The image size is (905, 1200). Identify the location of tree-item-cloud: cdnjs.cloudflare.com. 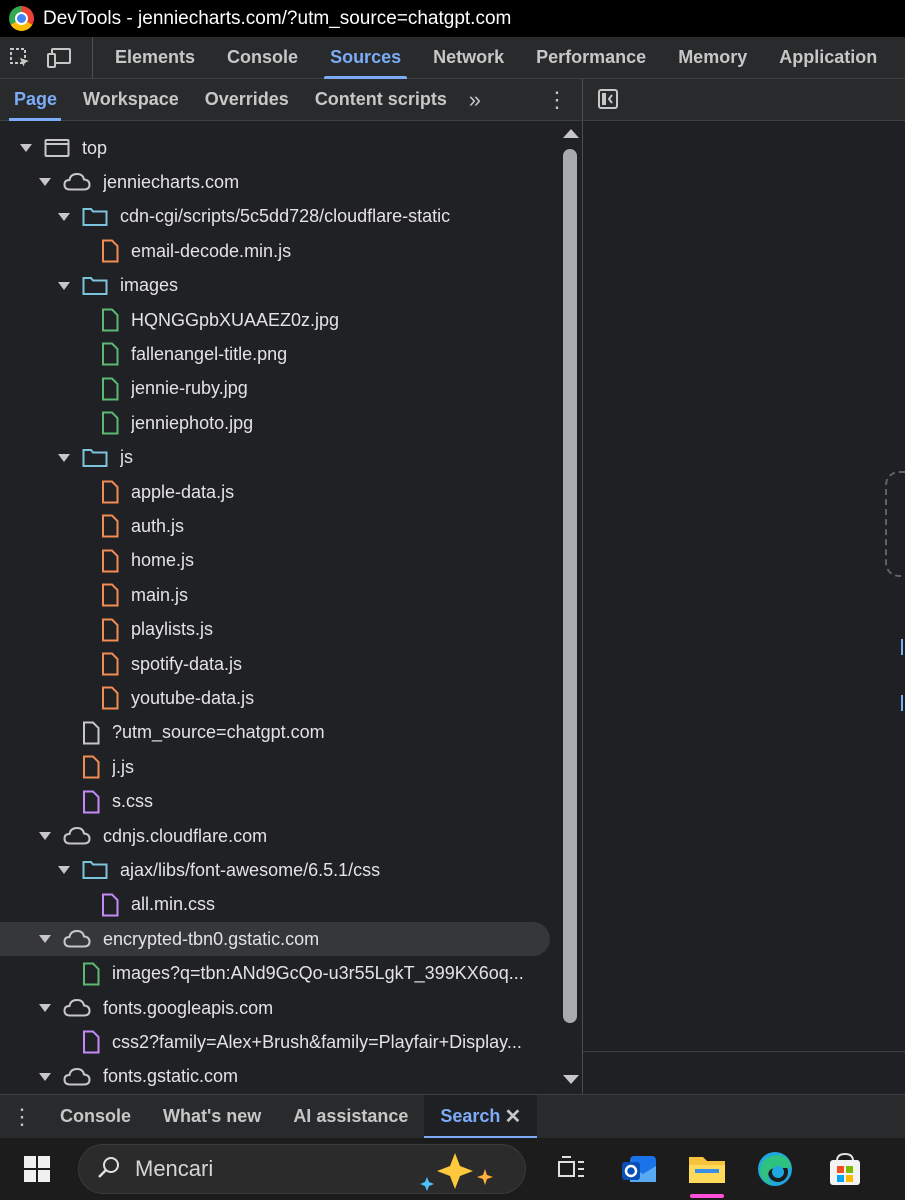
(275, 836).